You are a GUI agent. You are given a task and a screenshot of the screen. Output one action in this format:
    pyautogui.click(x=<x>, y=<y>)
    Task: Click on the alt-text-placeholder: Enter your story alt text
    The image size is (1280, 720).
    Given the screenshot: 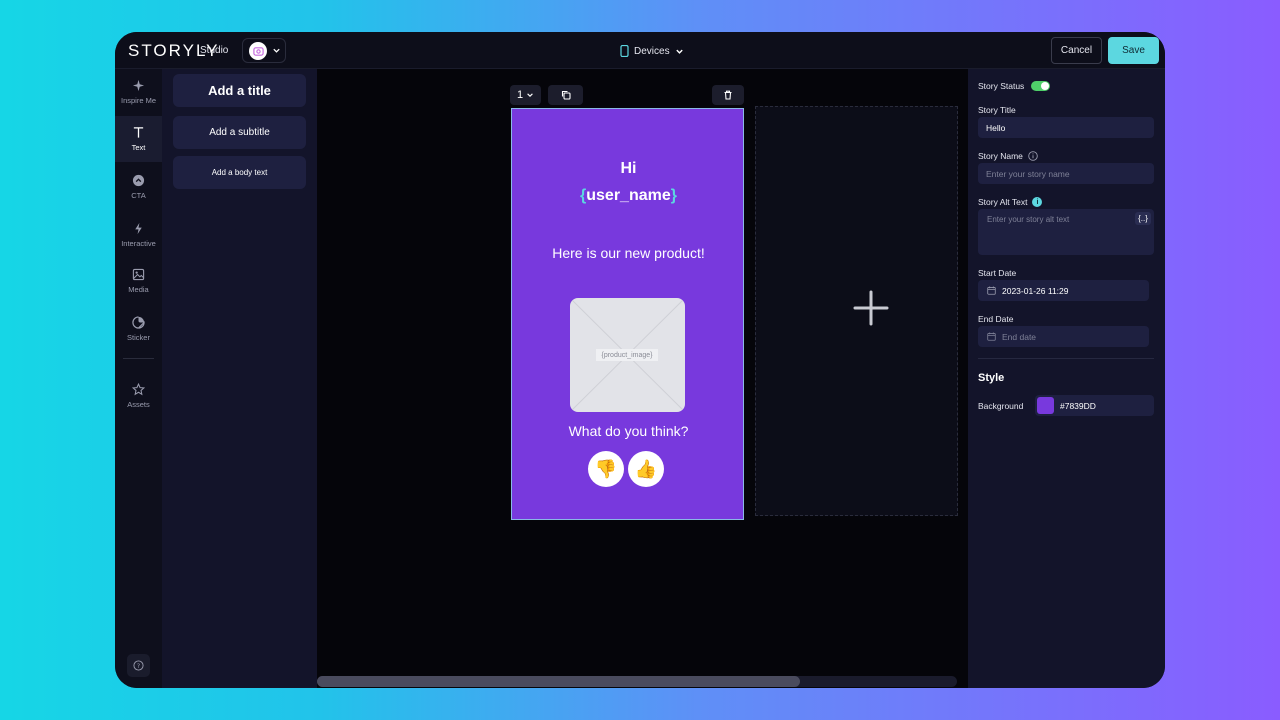 What is the action you would take?
    pyautogui.click(x=1028, y=219)
    